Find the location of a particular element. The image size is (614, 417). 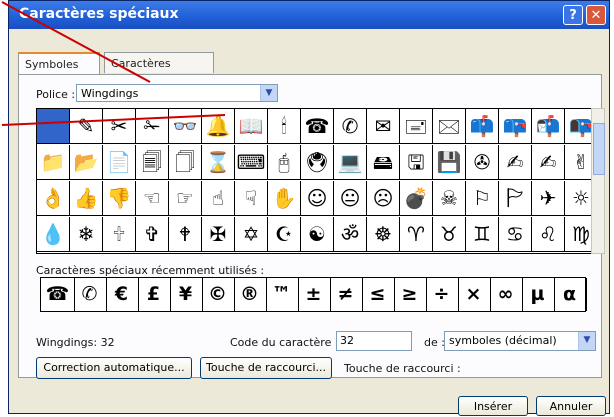

annotation-arrows is located at coordinates (113, 63).